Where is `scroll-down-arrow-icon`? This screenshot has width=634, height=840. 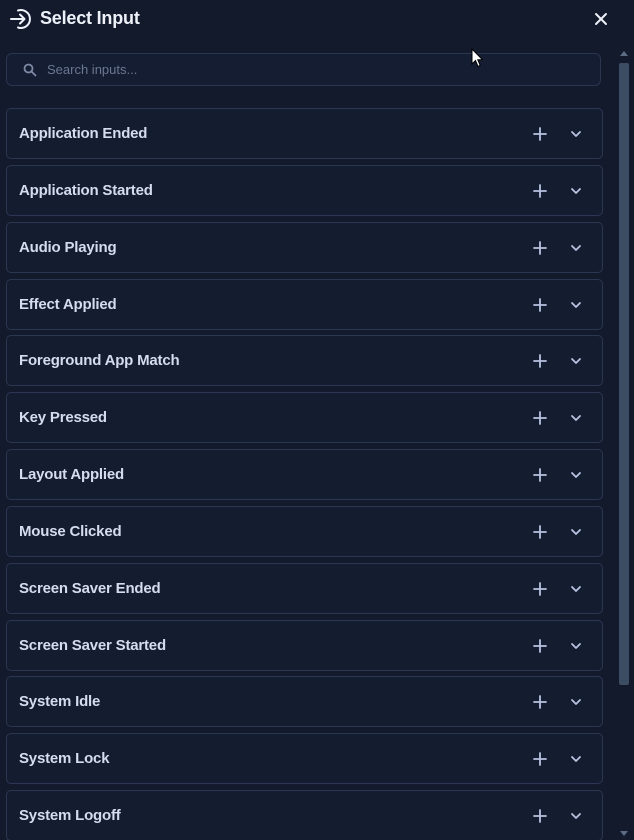 scroll-down-arrow-icon is located at coordinates (624, 834).